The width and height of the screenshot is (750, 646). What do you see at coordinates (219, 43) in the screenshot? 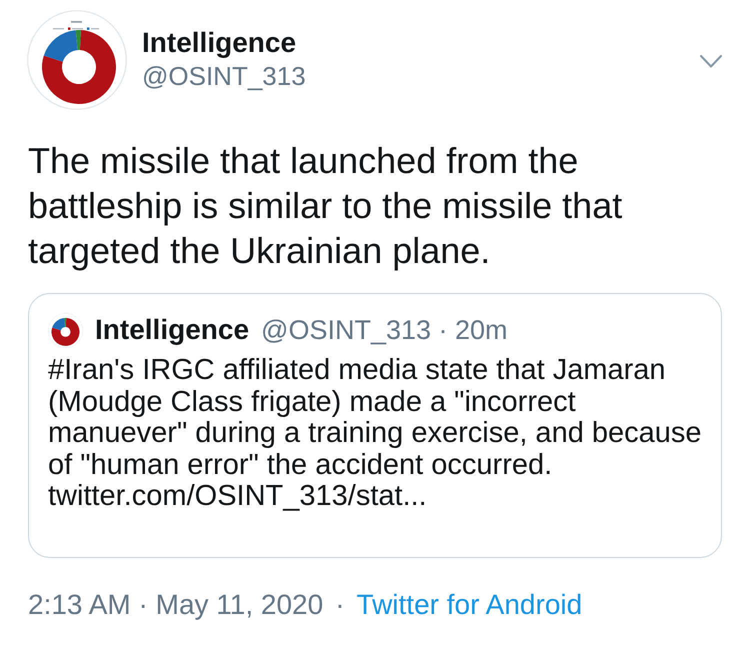
I see `author-name: Intelligence` at bounding box center [219, 43].